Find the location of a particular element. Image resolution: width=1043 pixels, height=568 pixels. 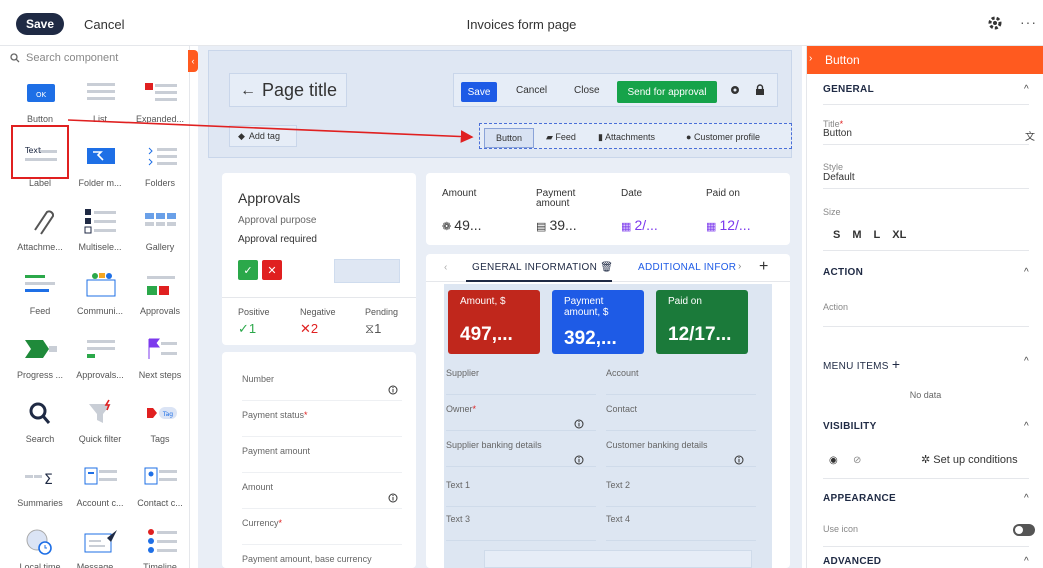

component-feed: Feed is located at coordinates (40, 297).